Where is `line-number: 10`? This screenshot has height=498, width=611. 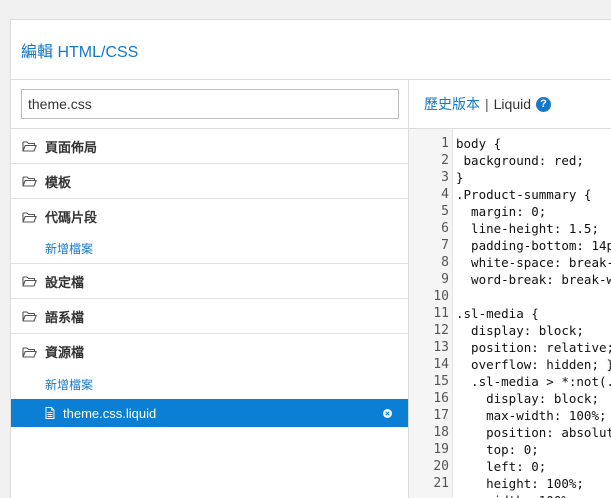
line-number: 10 is located at coordinates (441, 296).